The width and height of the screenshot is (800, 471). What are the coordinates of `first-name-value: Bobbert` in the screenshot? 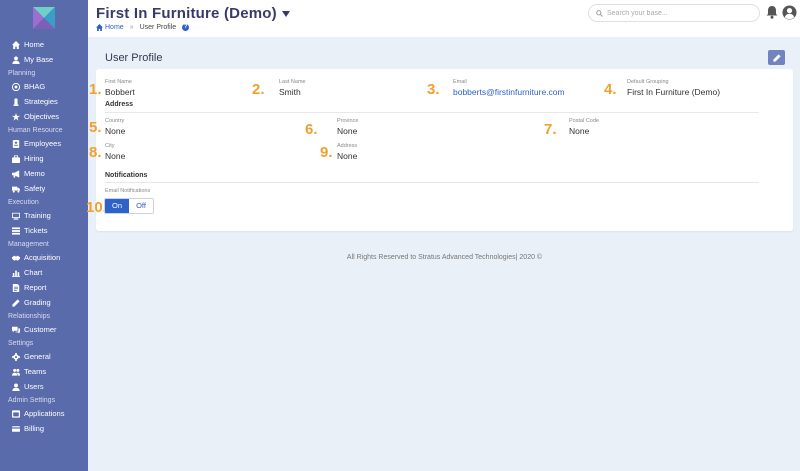 It's located at (120, 92).